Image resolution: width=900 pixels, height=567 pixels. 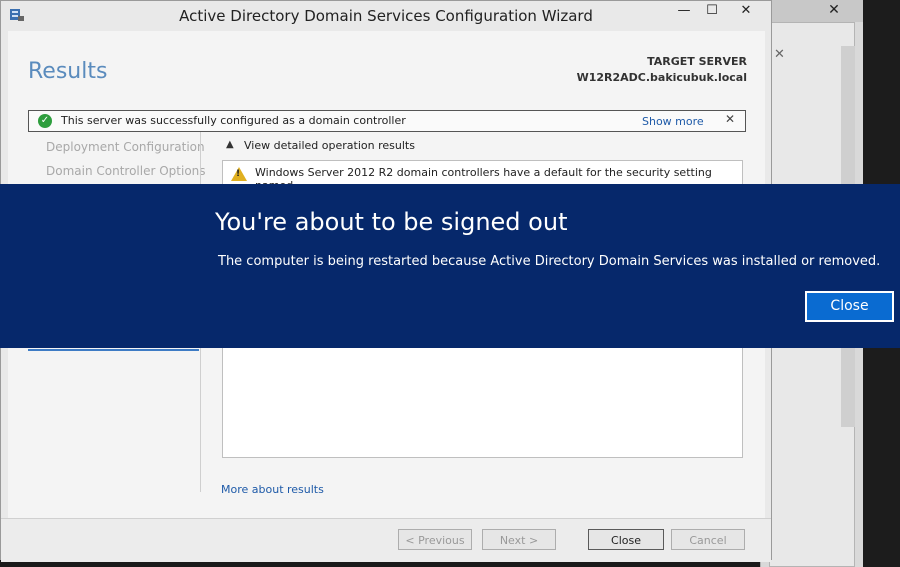 I want to click on previous-button: < Previous, so click(x=435, y=539).